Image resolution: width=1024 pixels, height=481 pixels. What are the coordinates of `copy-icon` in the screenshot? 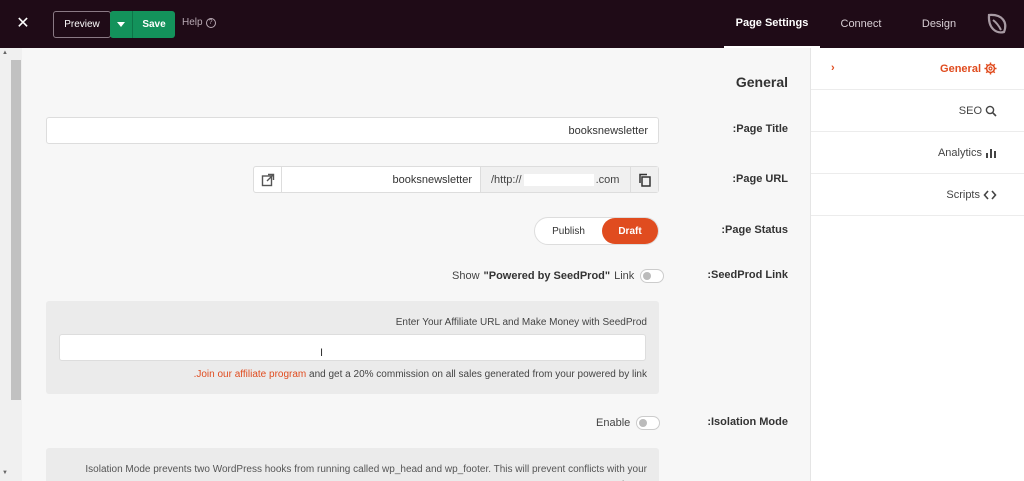 It's located at (644, 179).